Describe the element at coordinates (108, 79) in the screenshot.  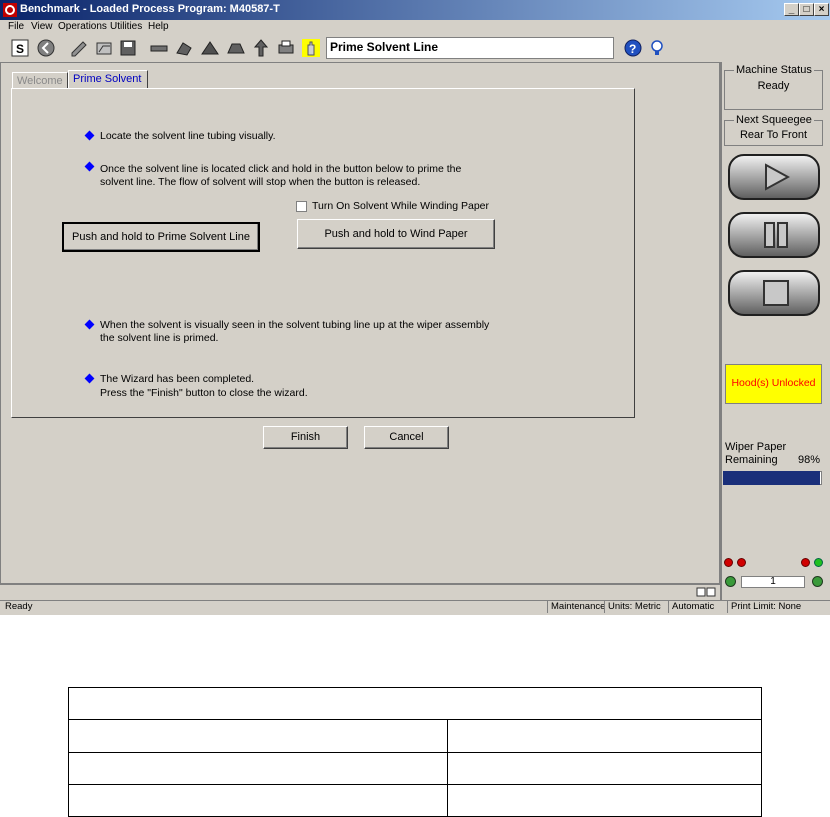
I see `tab-prime-solvent: Prime Solvent` at that location.